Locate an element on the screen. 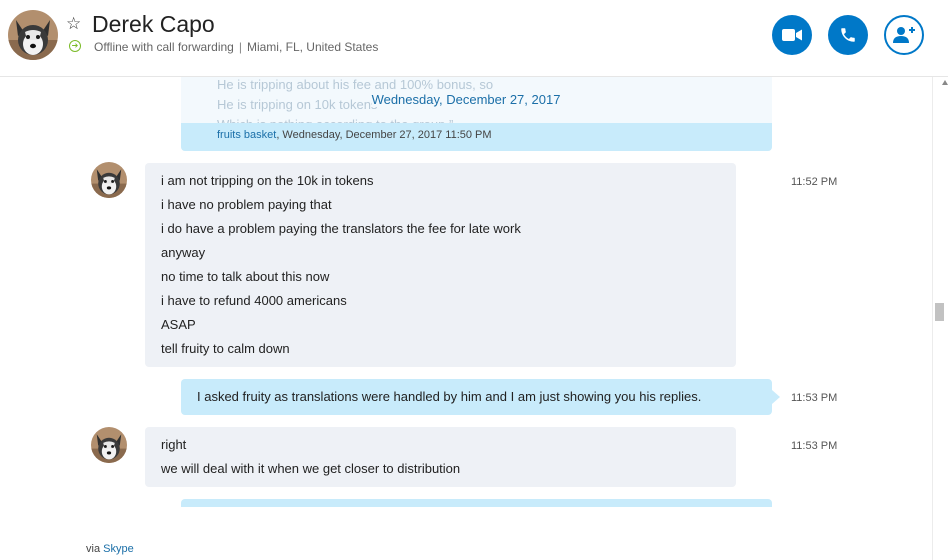 The image size is (948, 560). message-text: right is located at coordinates (174, 444).